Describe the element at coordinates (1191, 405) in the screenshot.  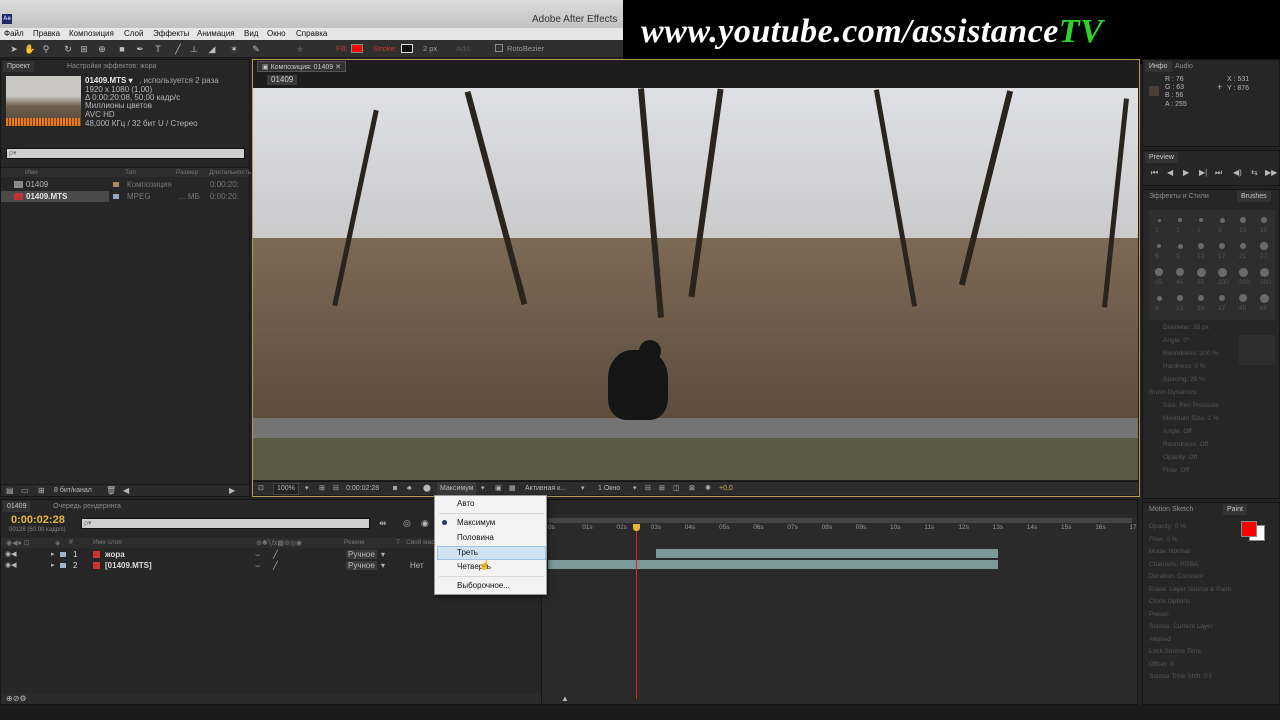
I see `brush-property: Size: Pen Pressure` at that location.